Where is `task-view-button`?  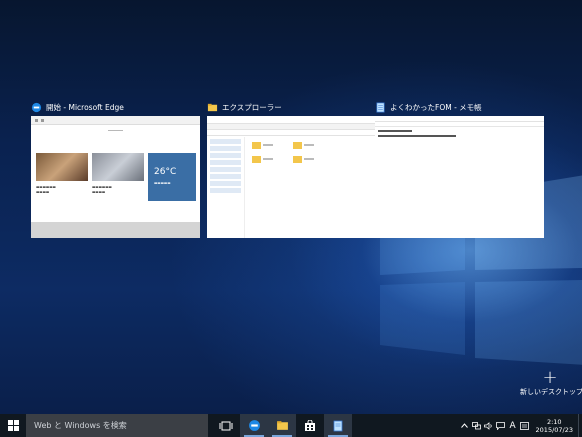
task-view-button is located at coordinates (226, 425).